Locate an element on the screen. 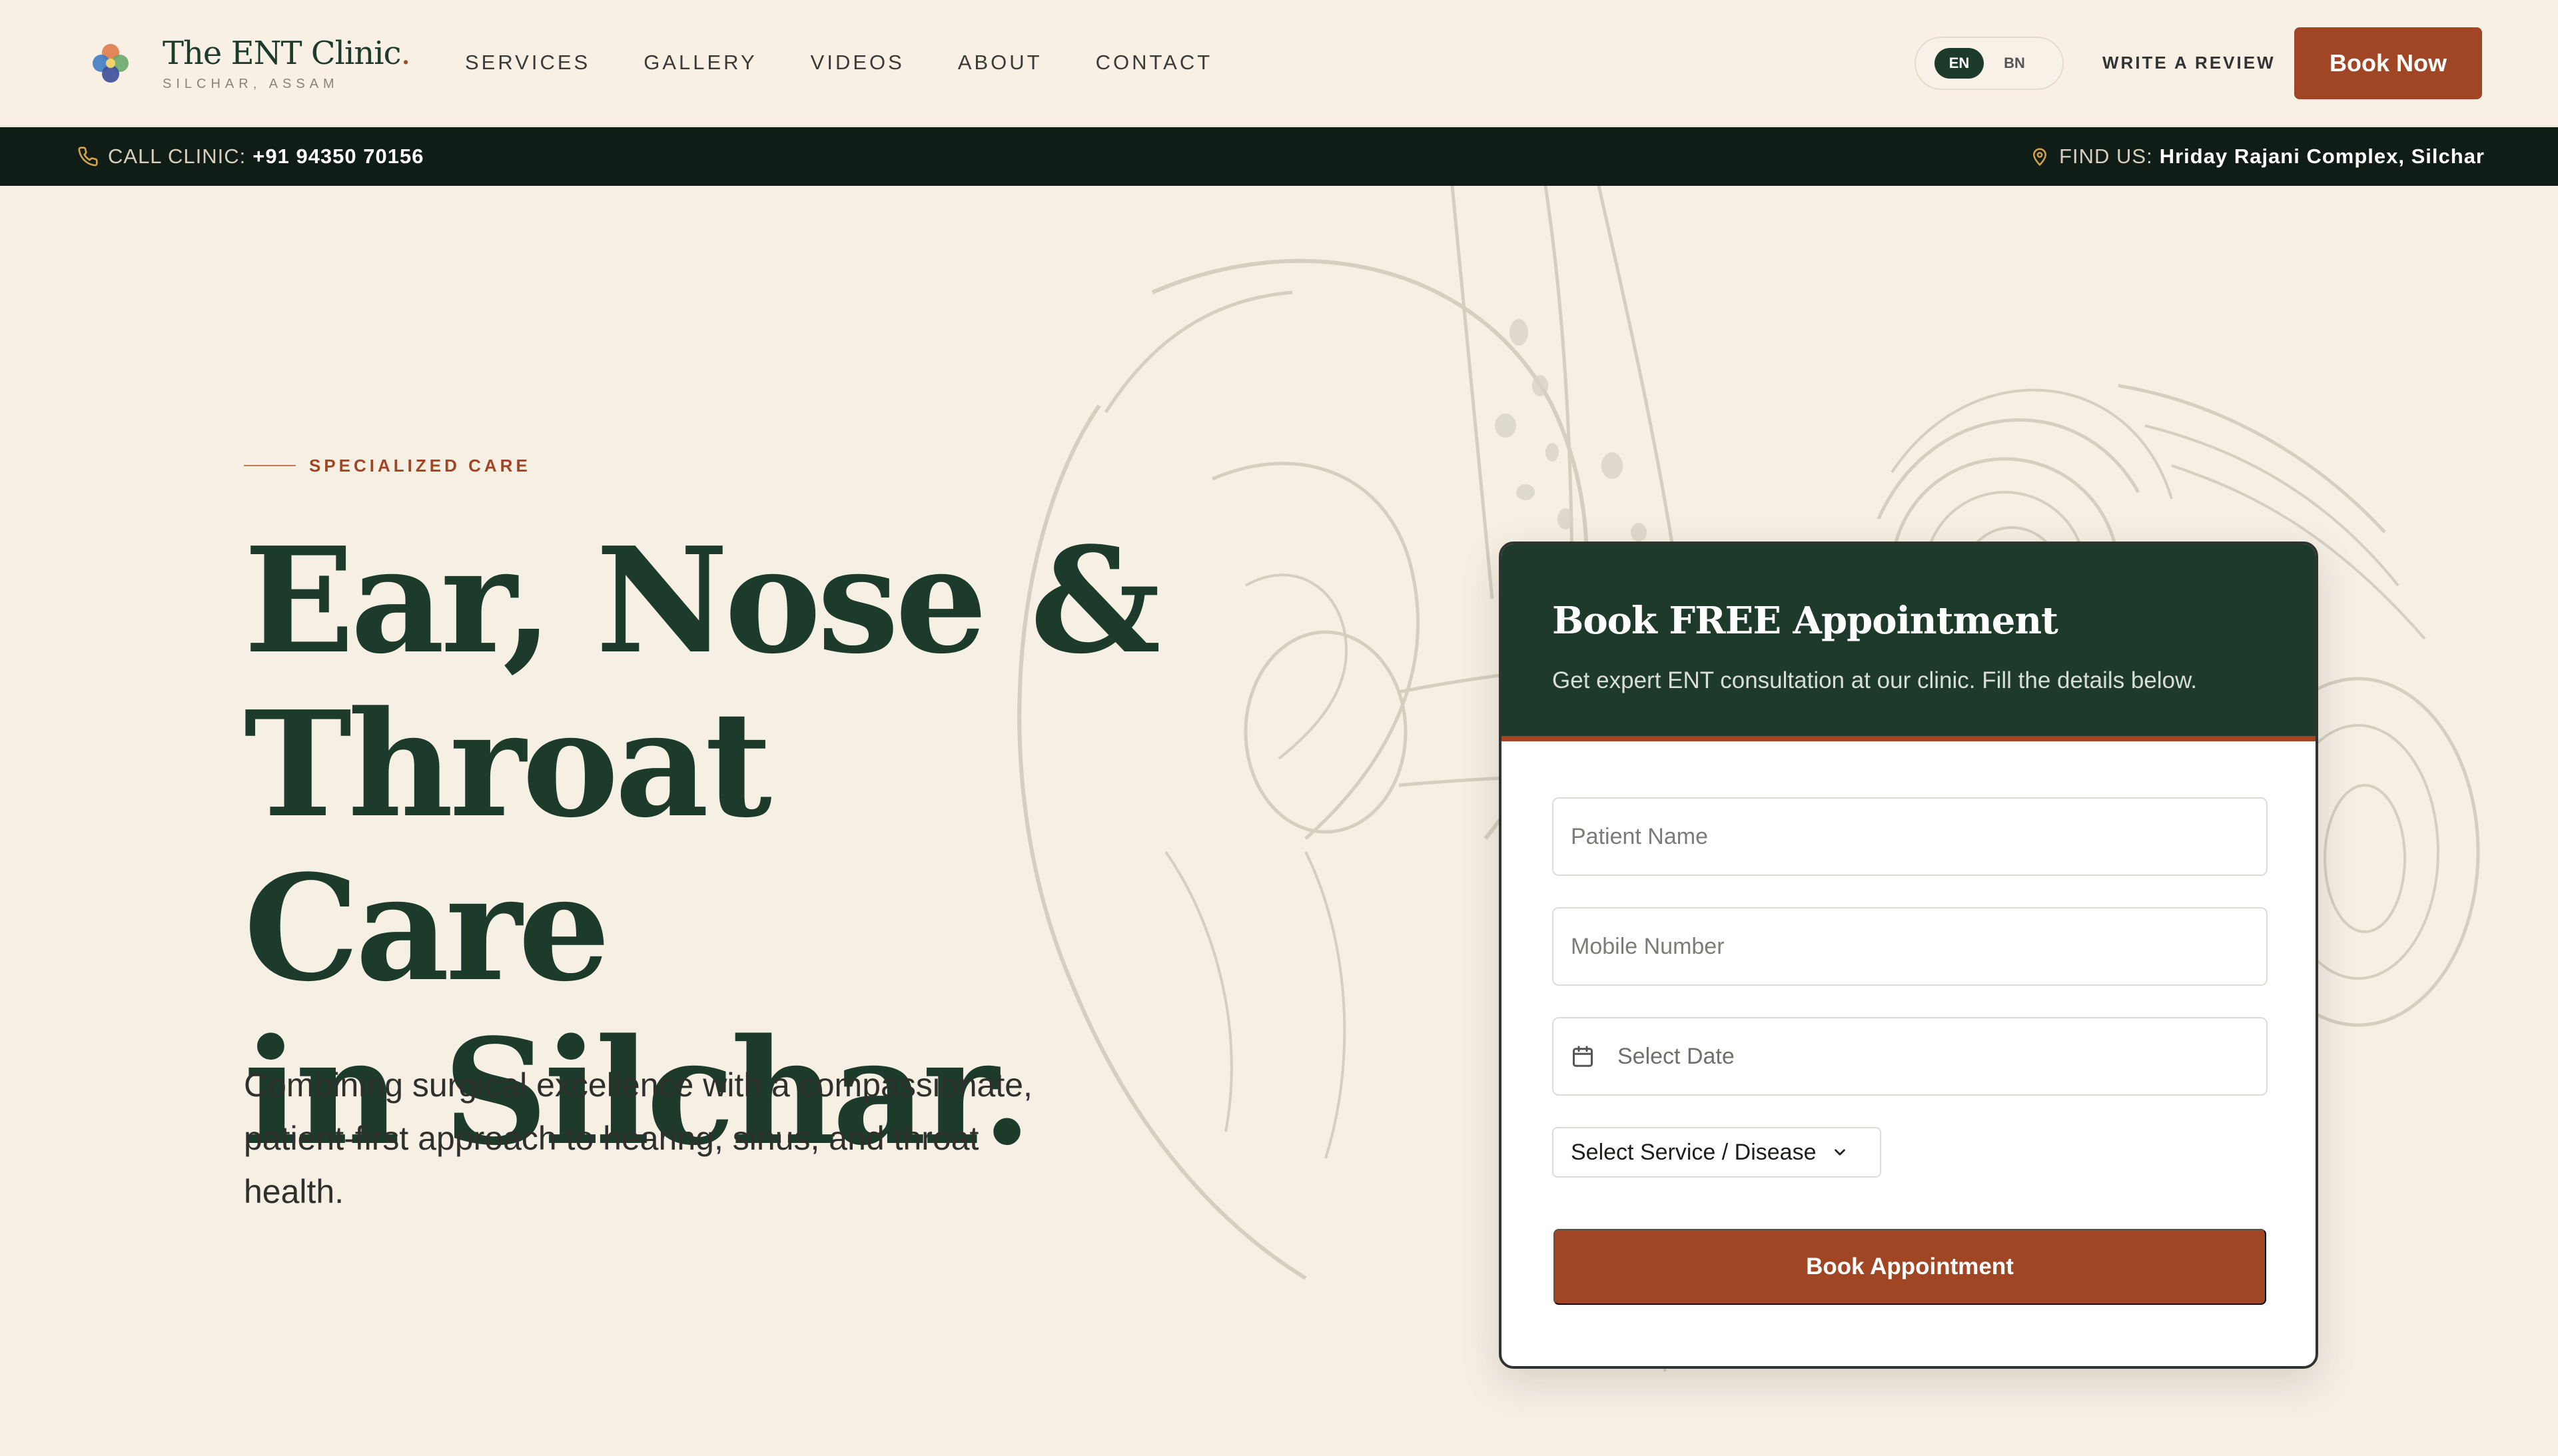  mobile-number-input is located at coordinates (1918, 946).